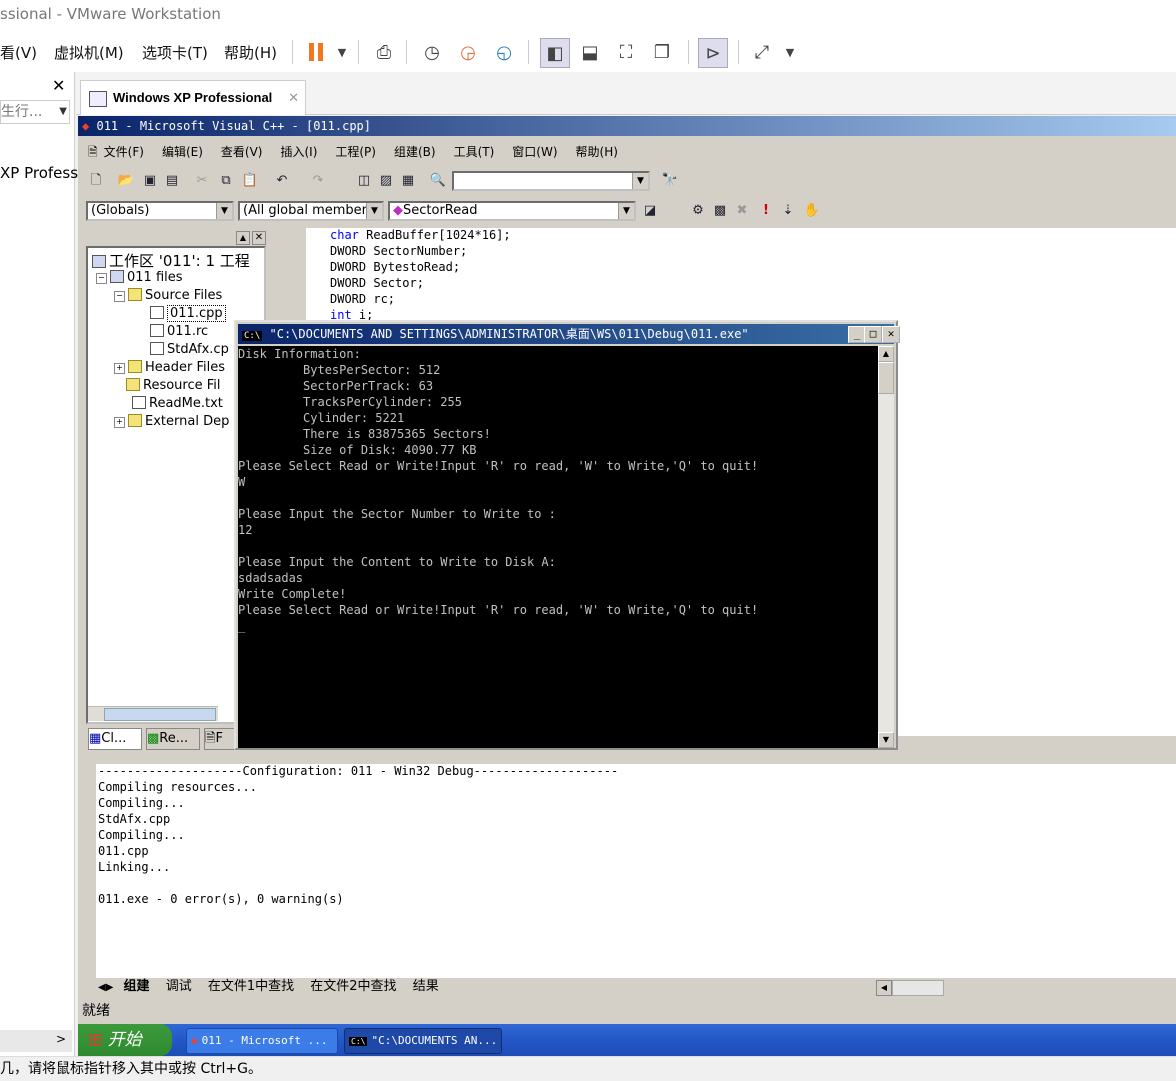  I want to click on snapshot-manager-icon: ◵, so click(504, 52).